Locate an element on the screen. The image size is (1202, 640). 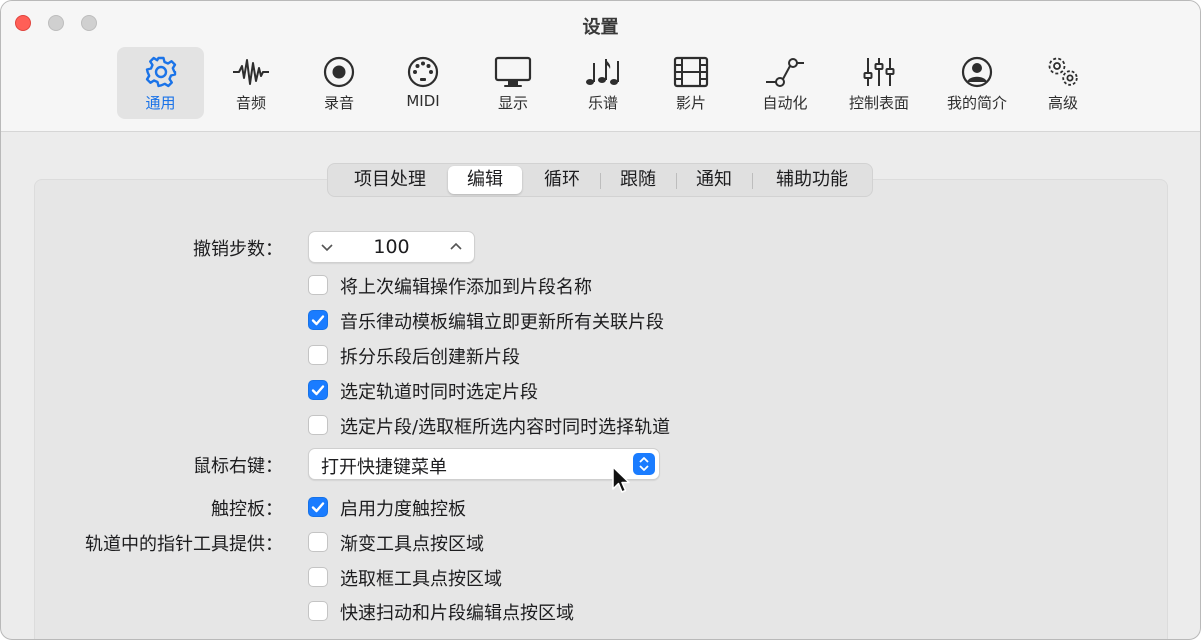
option-label: 快速扫动和片段编辑点按区域 is located at coordinates (457, 613).